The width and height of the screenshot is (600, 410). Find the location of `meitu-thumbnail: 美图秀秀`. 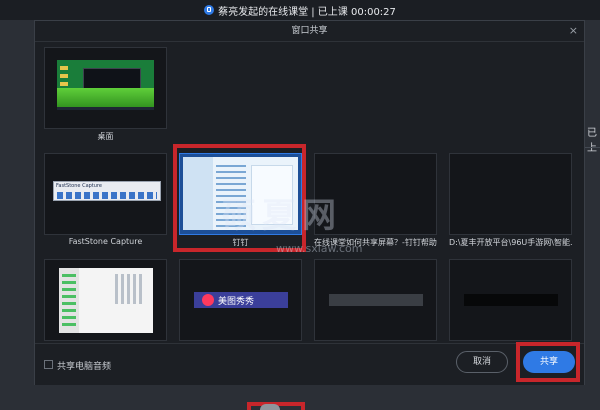

meitu-thumbnail: 美图秀秀 is located at coordinates (241, 300).